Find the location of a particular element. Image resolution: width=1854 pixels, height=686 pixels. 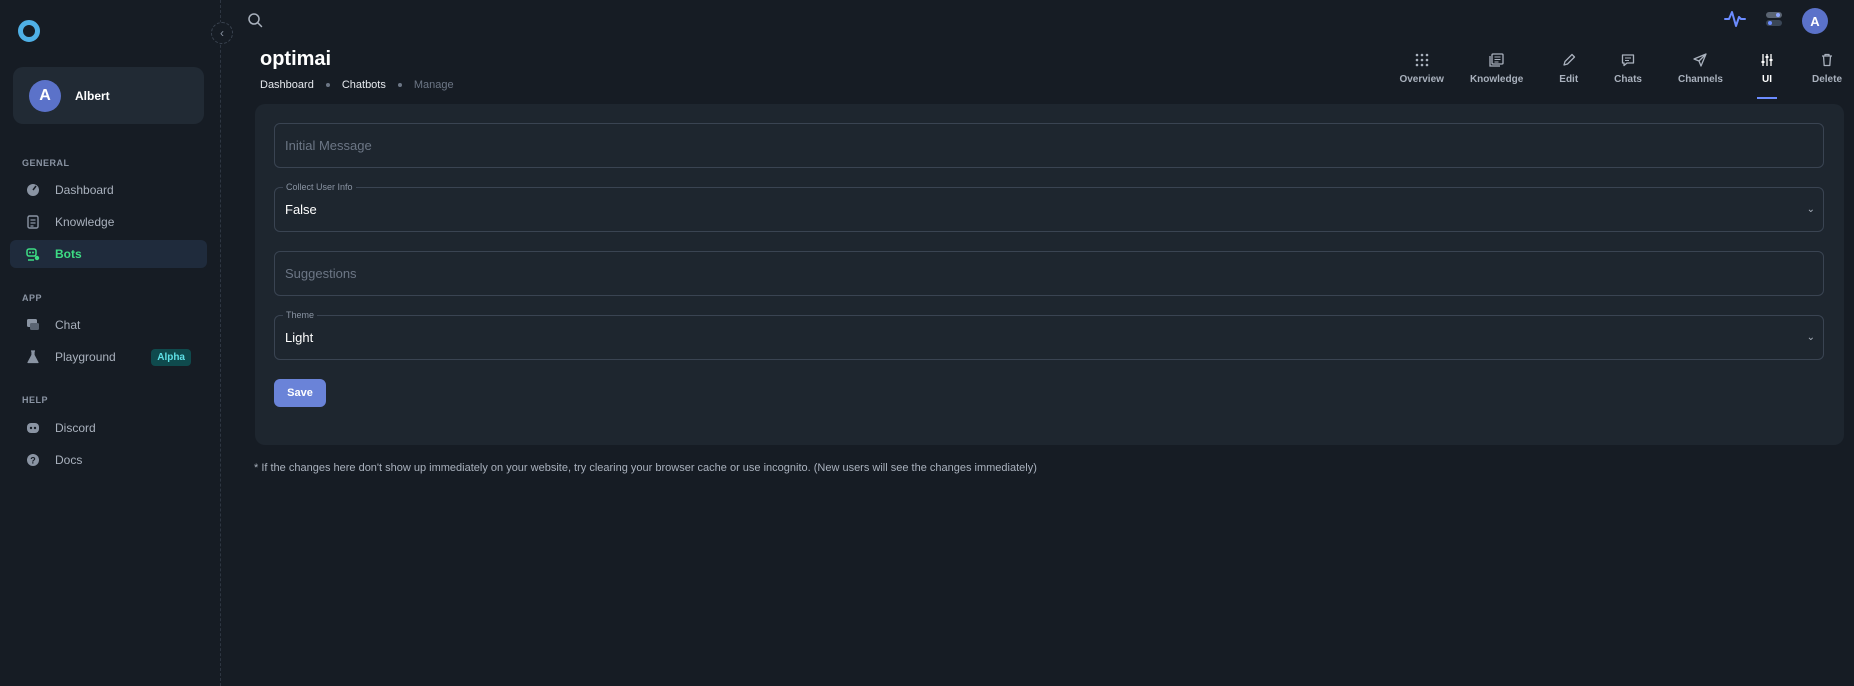

tab-edit: Edit is located at coordinates (1568, 76).